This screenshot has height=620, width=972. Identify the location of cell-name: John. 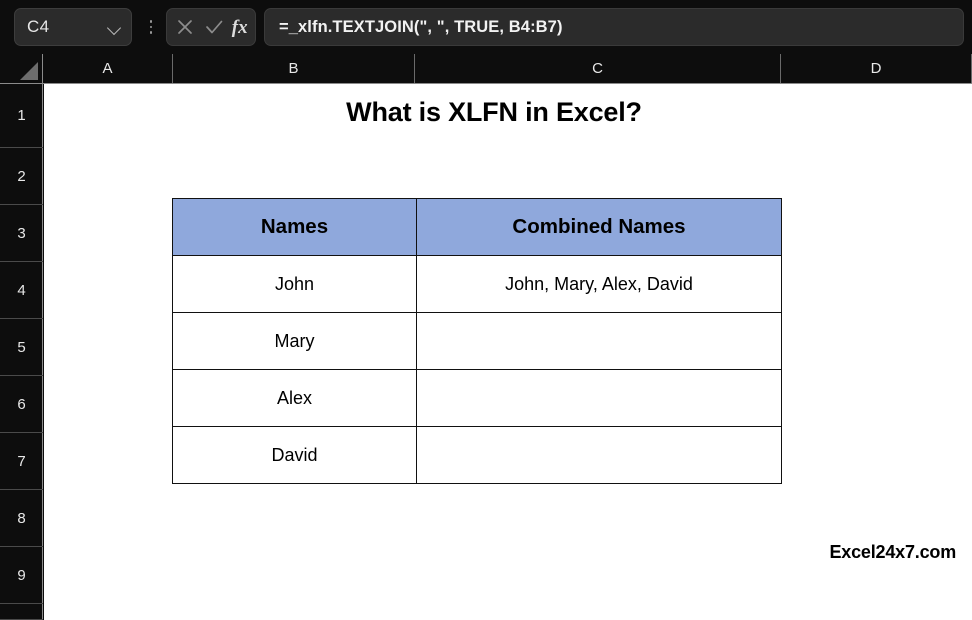
(294, 284).